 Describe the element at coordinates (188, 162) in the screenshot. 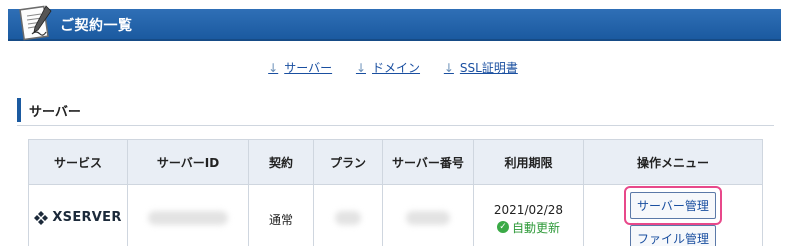

I see `column-header-server-id: サーバーID` at that location.